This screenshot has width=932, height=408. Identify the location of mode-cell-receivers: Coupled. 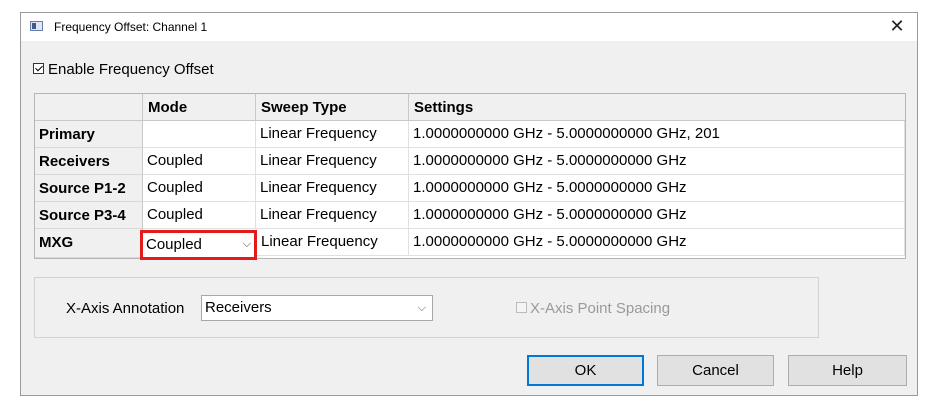
(199, 161).